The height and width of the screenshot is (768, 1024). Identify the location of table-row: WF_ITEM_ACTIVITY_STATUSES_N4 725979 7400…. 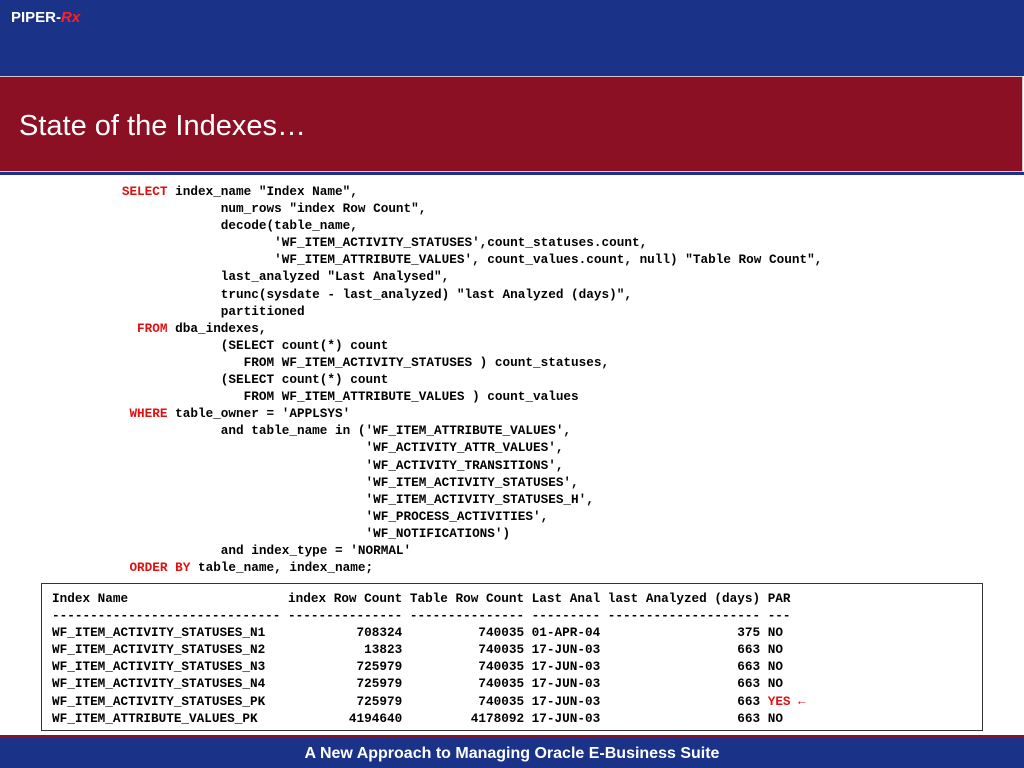
(417, 683).